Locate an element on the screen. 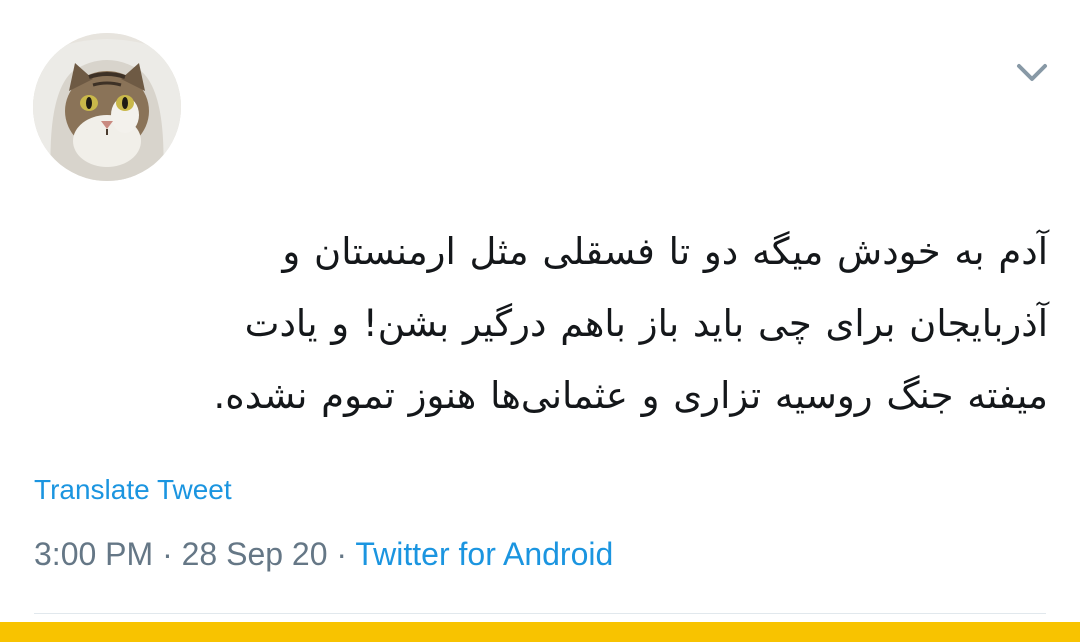 This screenshot has width=1080, height=642. tweet-date: 28 Sep 20 is located at coordinates (255, 554).